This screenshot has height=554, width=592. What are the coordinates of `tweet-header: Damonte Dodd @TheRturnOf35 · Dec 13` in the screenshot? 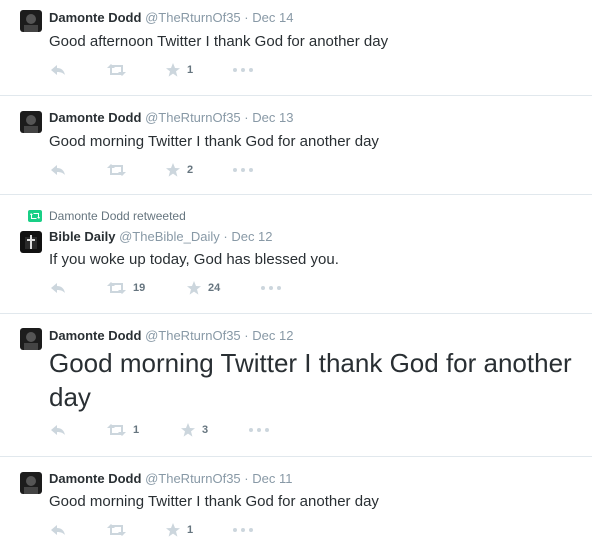 It's located at (171, 118).